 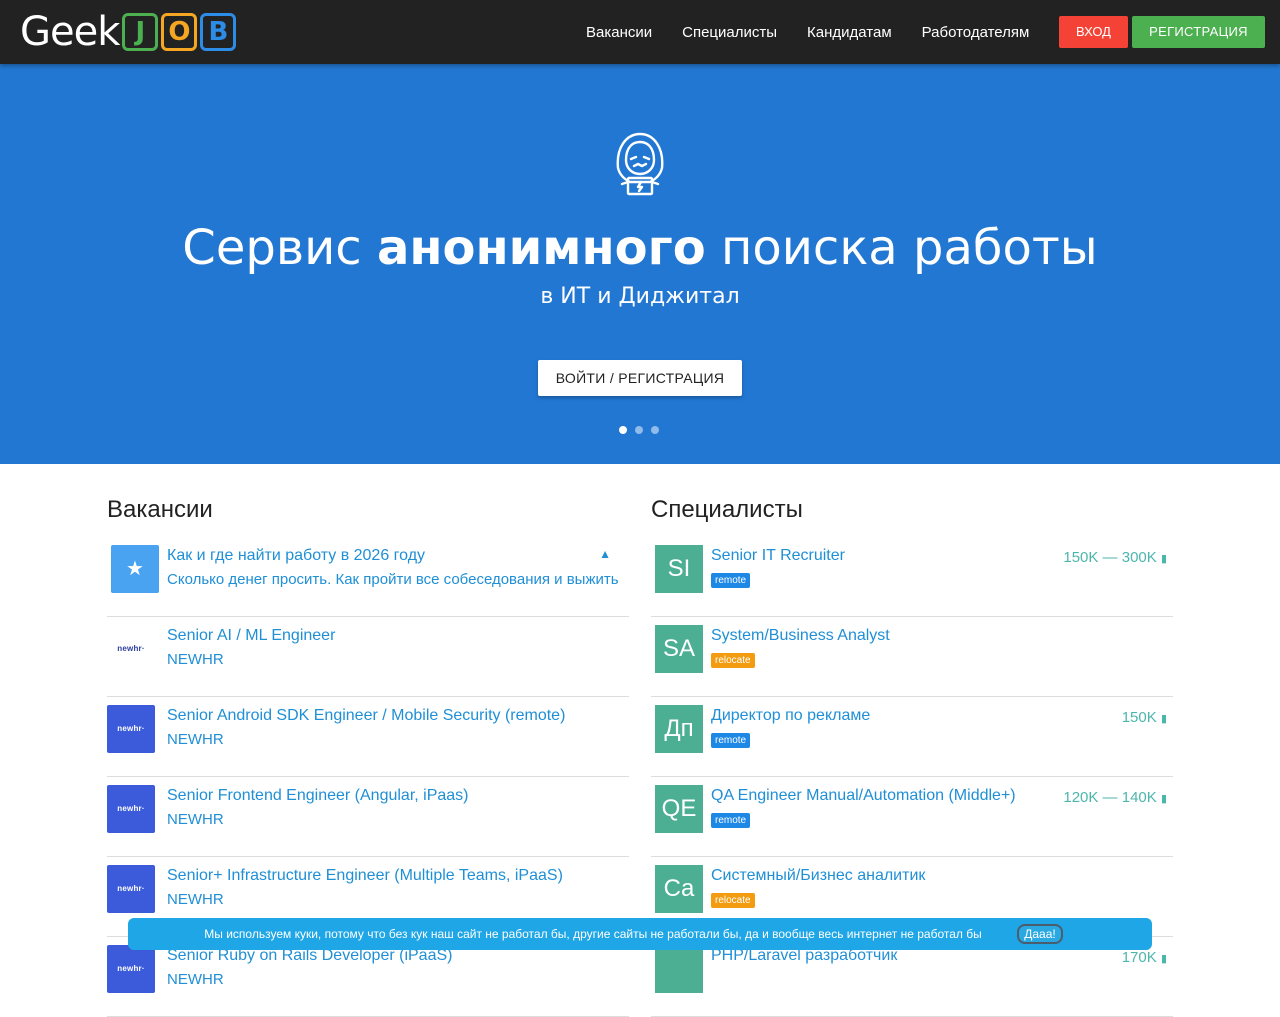 What do you see at coordinates (778, 556) in the screenshot?
I see `specialist-title: Senior IT Recruiter` at bounding box center [778, 556].